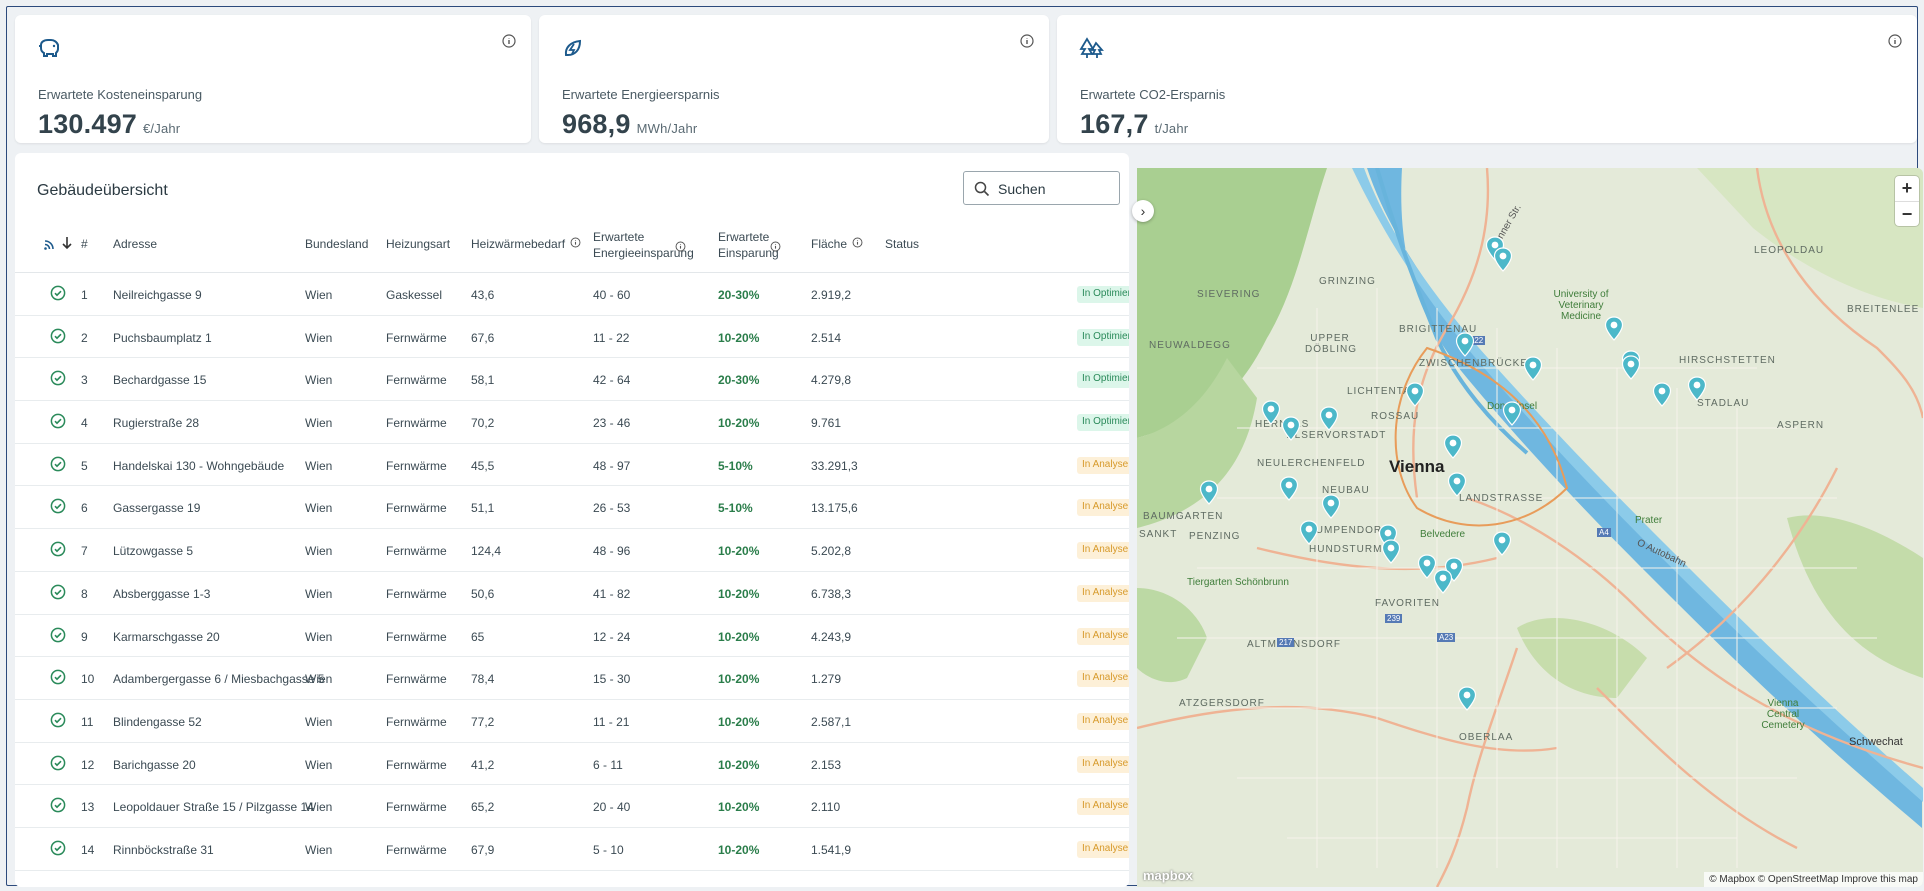 This screenshot has height=891, width=1924. What do you see at coordinates (648, 245) in the screenshot?
I see `col-energy-saving: Erwartete Energieeinsparung` at bounding box center [648, 245].